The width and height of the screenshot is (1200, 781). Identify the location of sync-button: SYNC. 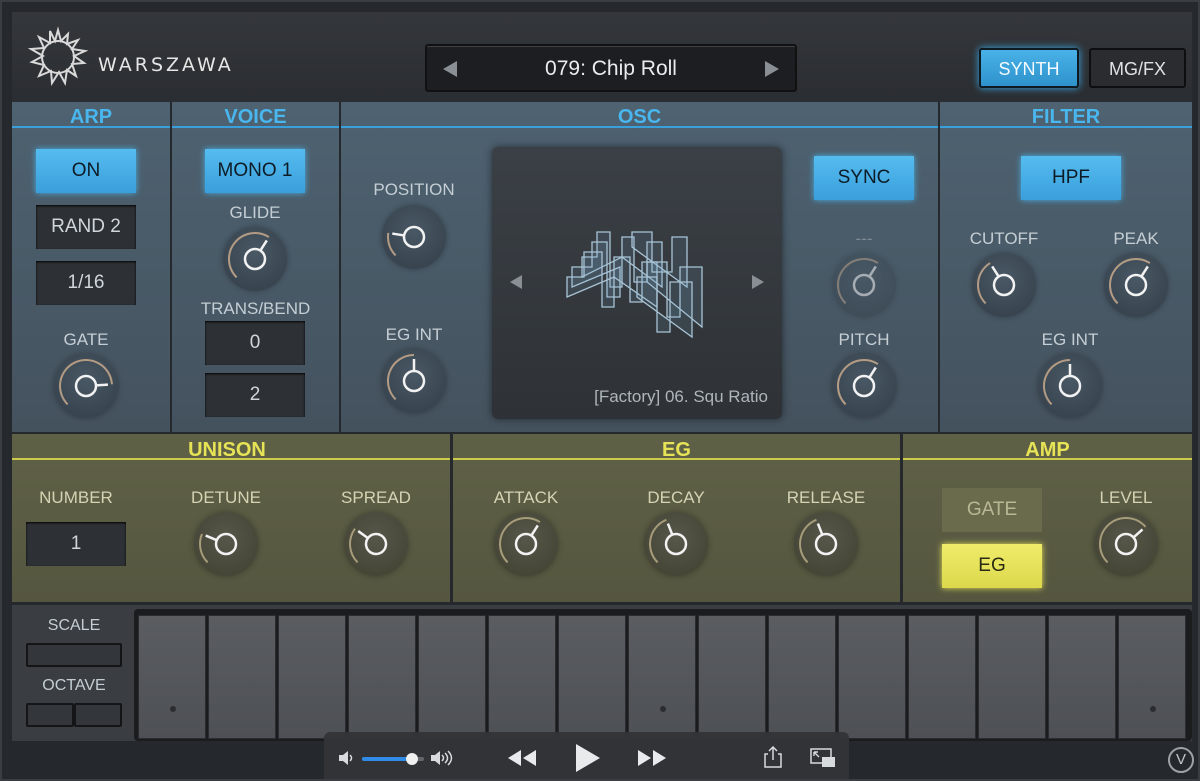
(864, 178).